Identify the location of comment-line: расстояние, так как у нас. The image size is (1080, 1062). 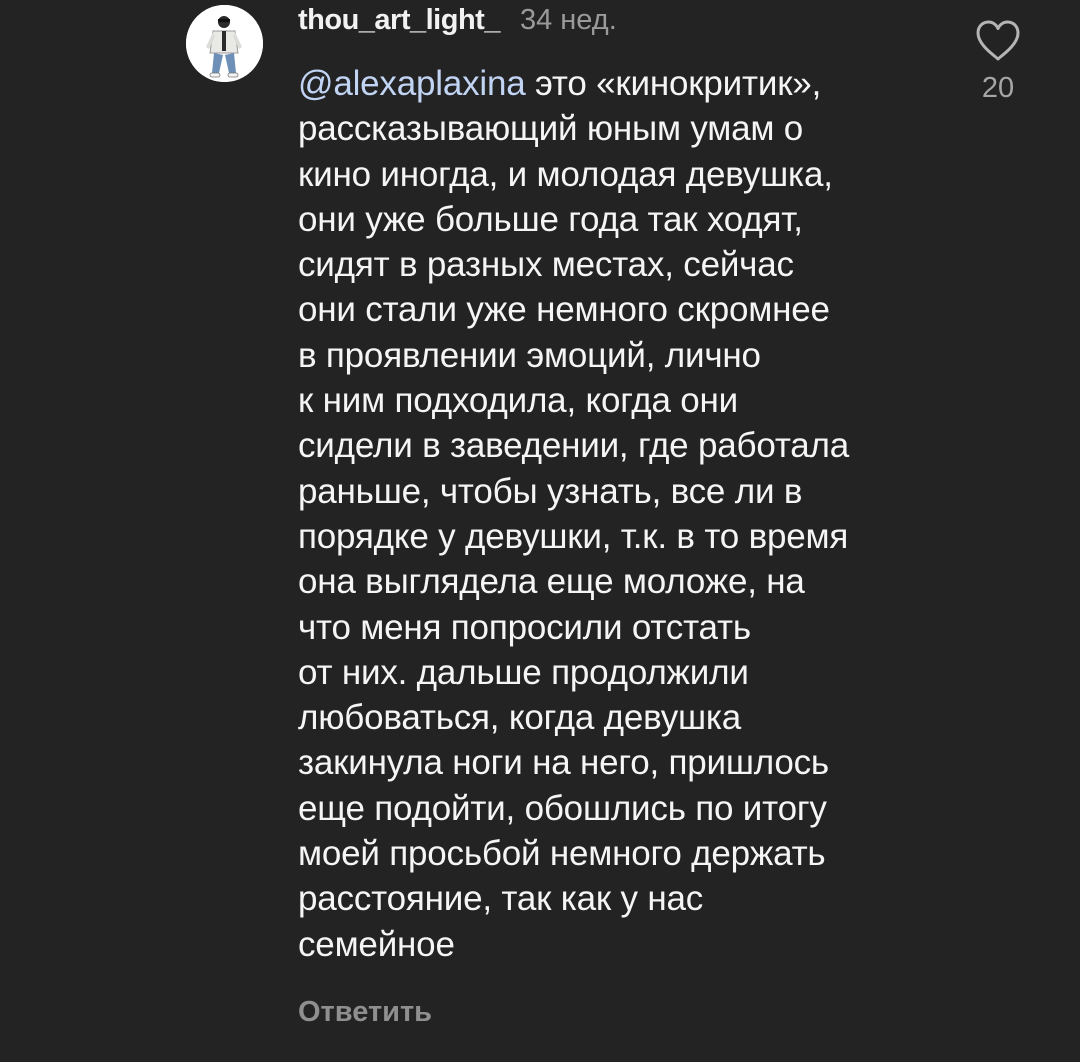
(501, 899).